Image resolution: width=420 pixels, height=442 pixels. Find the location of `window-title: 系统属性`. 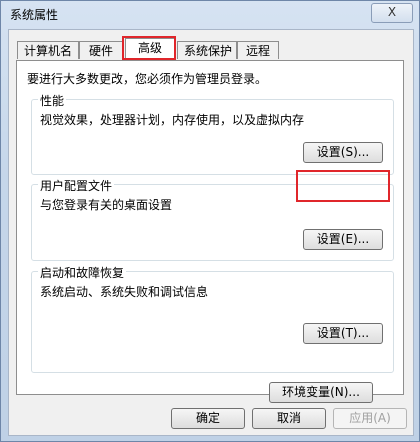

window-title: 系统属性 is located at coordinates (34, 15).